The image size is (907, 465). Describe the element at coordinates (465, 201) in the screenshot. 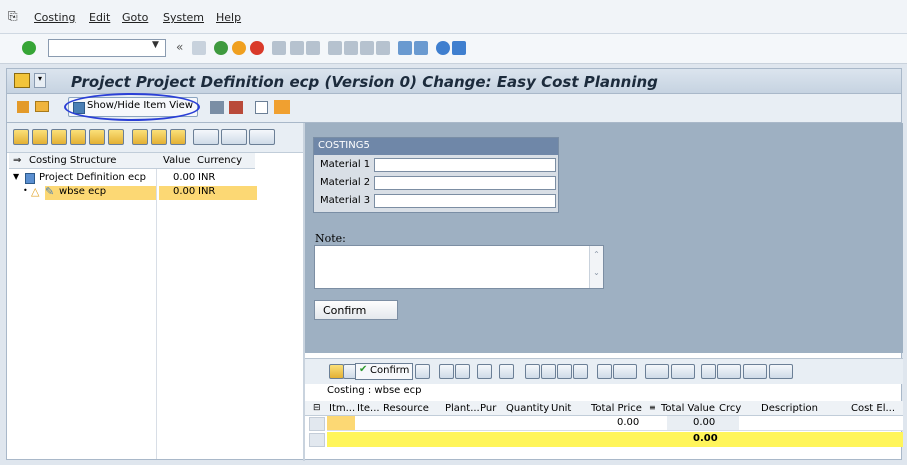

I see `material-3-field` at that location.